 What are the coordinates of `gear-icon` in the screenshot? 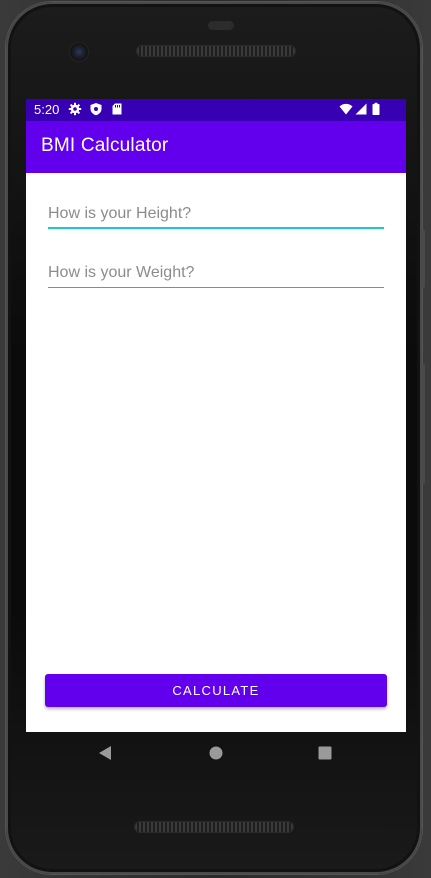 It's located at (75, 109).